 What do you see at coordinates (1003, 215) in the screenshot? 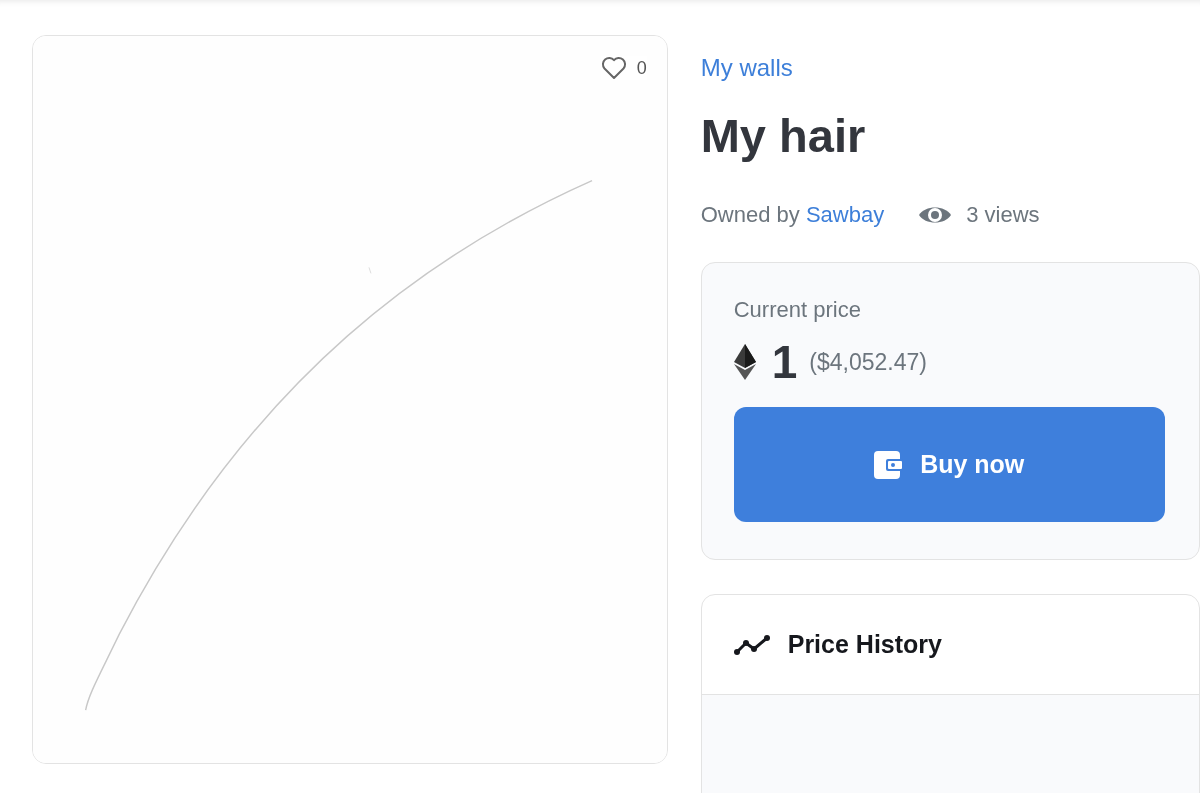
I see `view-count: 3 views` at bounding box center [1003, 215].